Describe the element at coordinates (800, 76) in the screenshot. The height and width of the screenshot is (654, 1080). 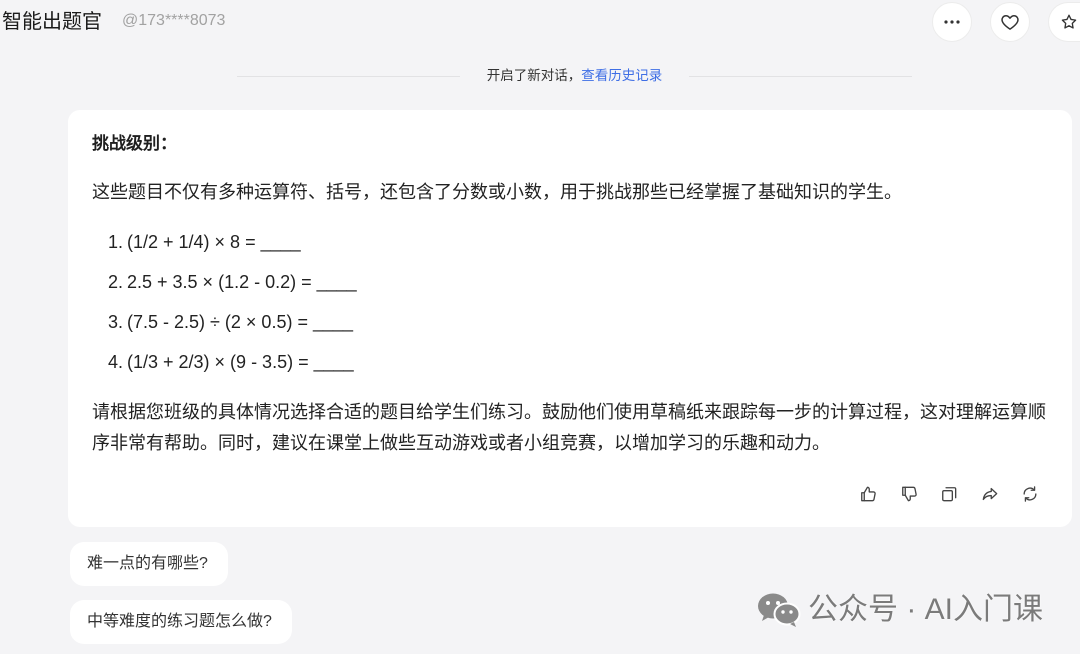
I see `divider-line-right` at that location.